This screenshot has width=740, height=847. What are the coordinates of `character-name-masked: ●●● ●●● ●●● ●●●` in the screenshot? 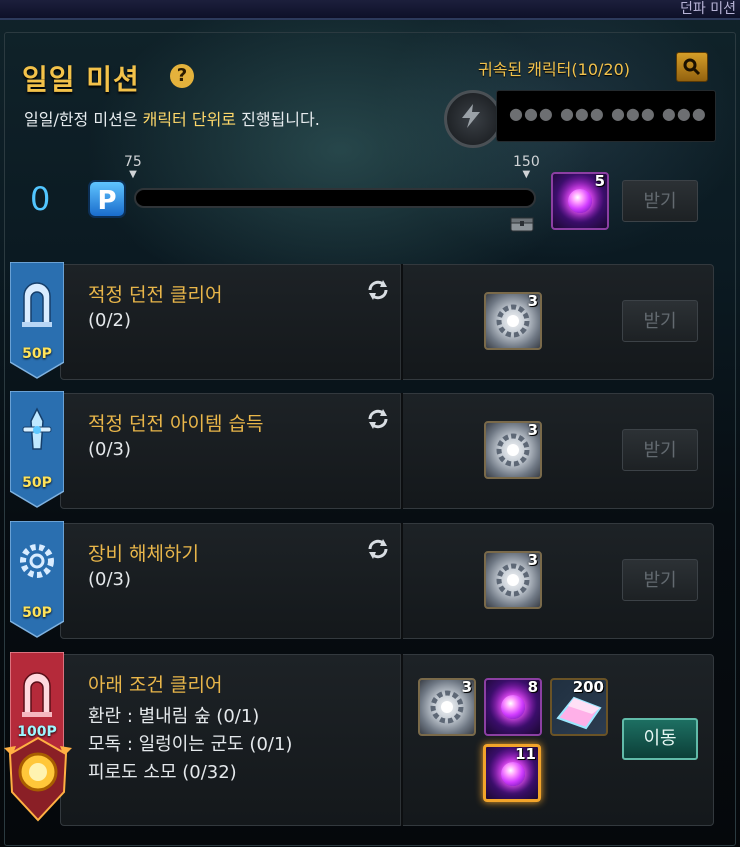 It's located at (608, 113).